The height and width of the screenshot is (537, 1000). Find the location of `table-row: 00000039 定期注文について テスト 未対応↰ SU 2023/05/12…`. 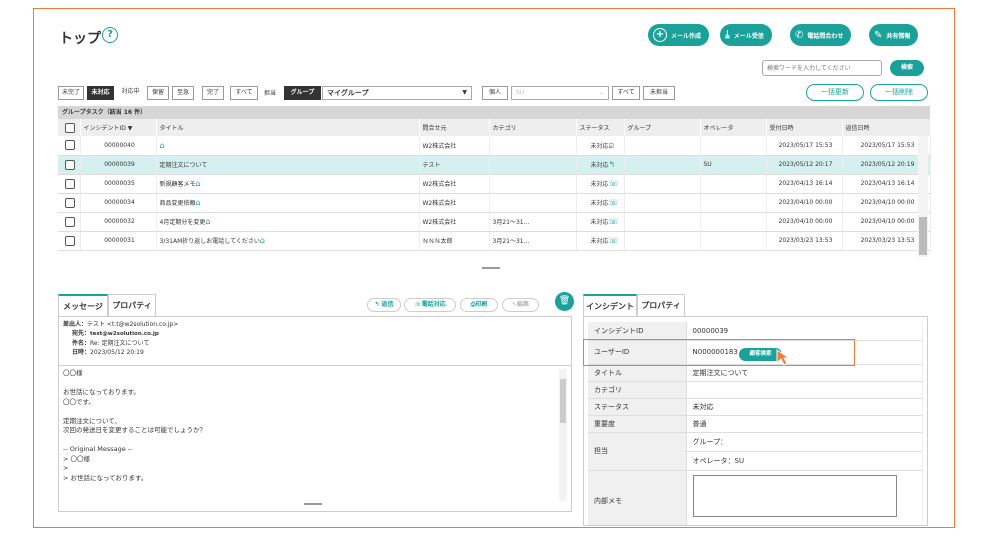

table-row: 00000039 定期注文について テスト 未対応↰ SU 2023/05/12… is located at coordinates (494, 165).